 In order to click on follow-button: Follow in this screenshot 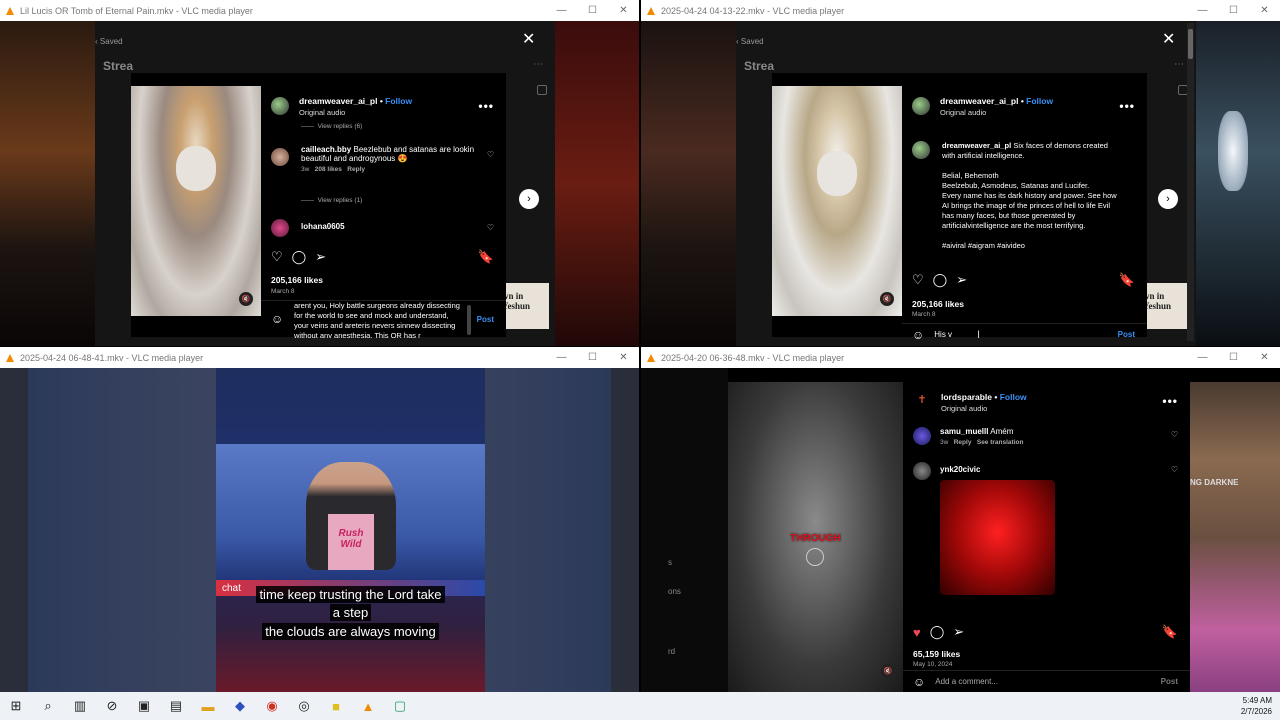, I will do `click(1013, 397)`.